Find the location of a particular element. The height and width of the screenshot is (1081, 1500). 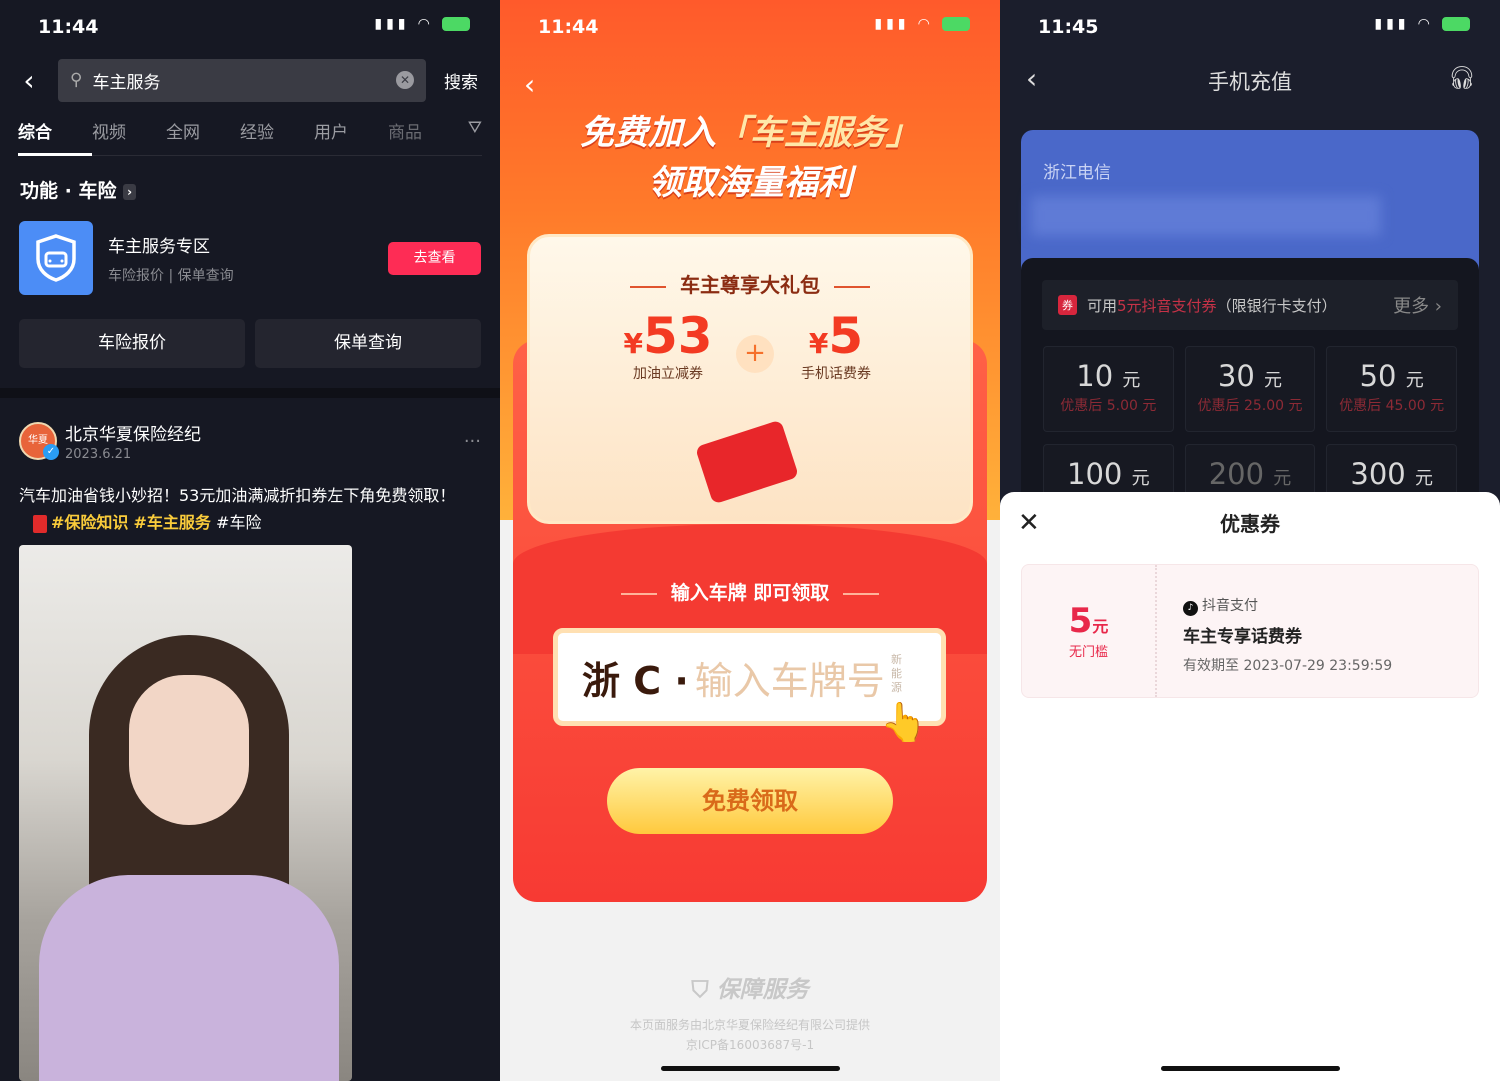

hashtag: #车险 is located at coordinates (238, 522).